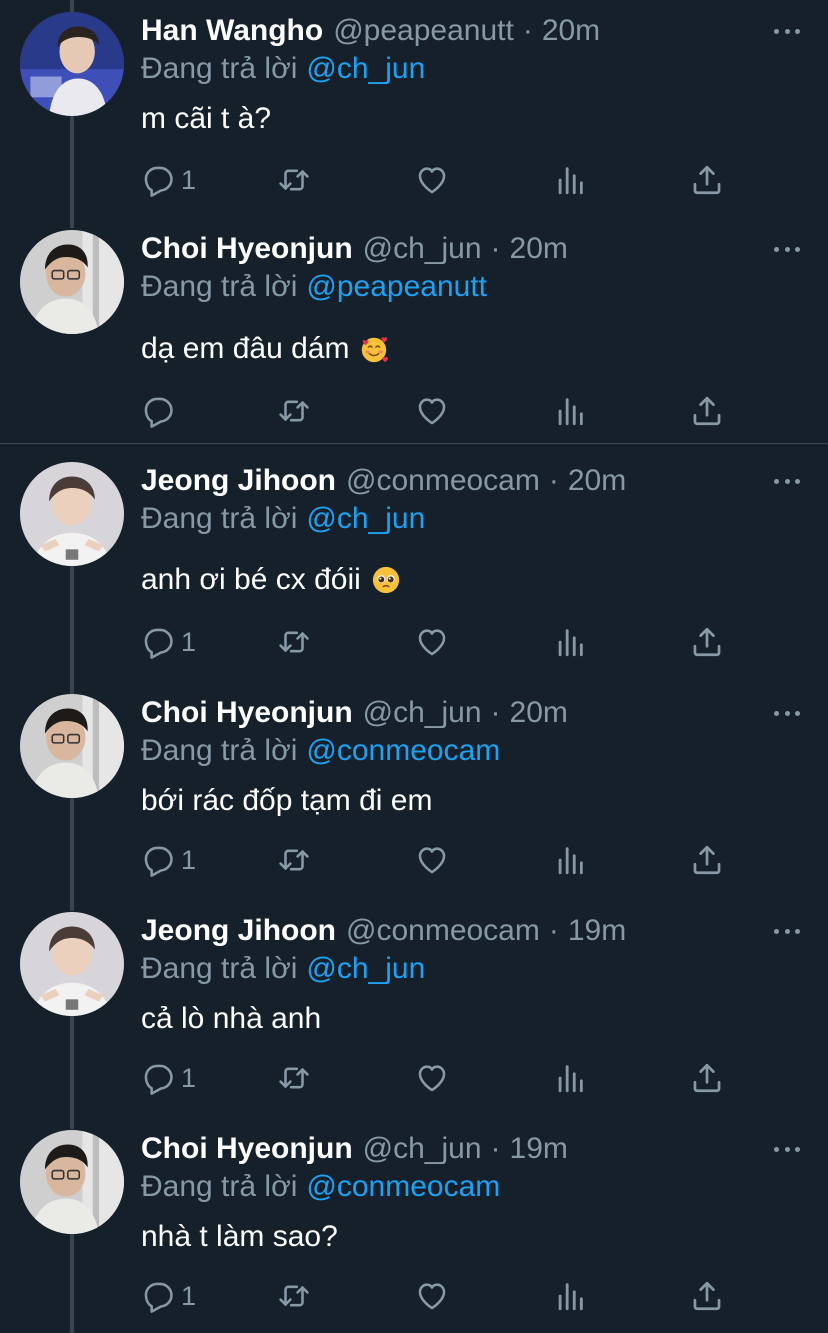 The width and height of the screenshot is (828, 1333). What do you see at coordinates (158, 411) in the screenshot?
I see `reply-button` at bounding box center [158, 411].